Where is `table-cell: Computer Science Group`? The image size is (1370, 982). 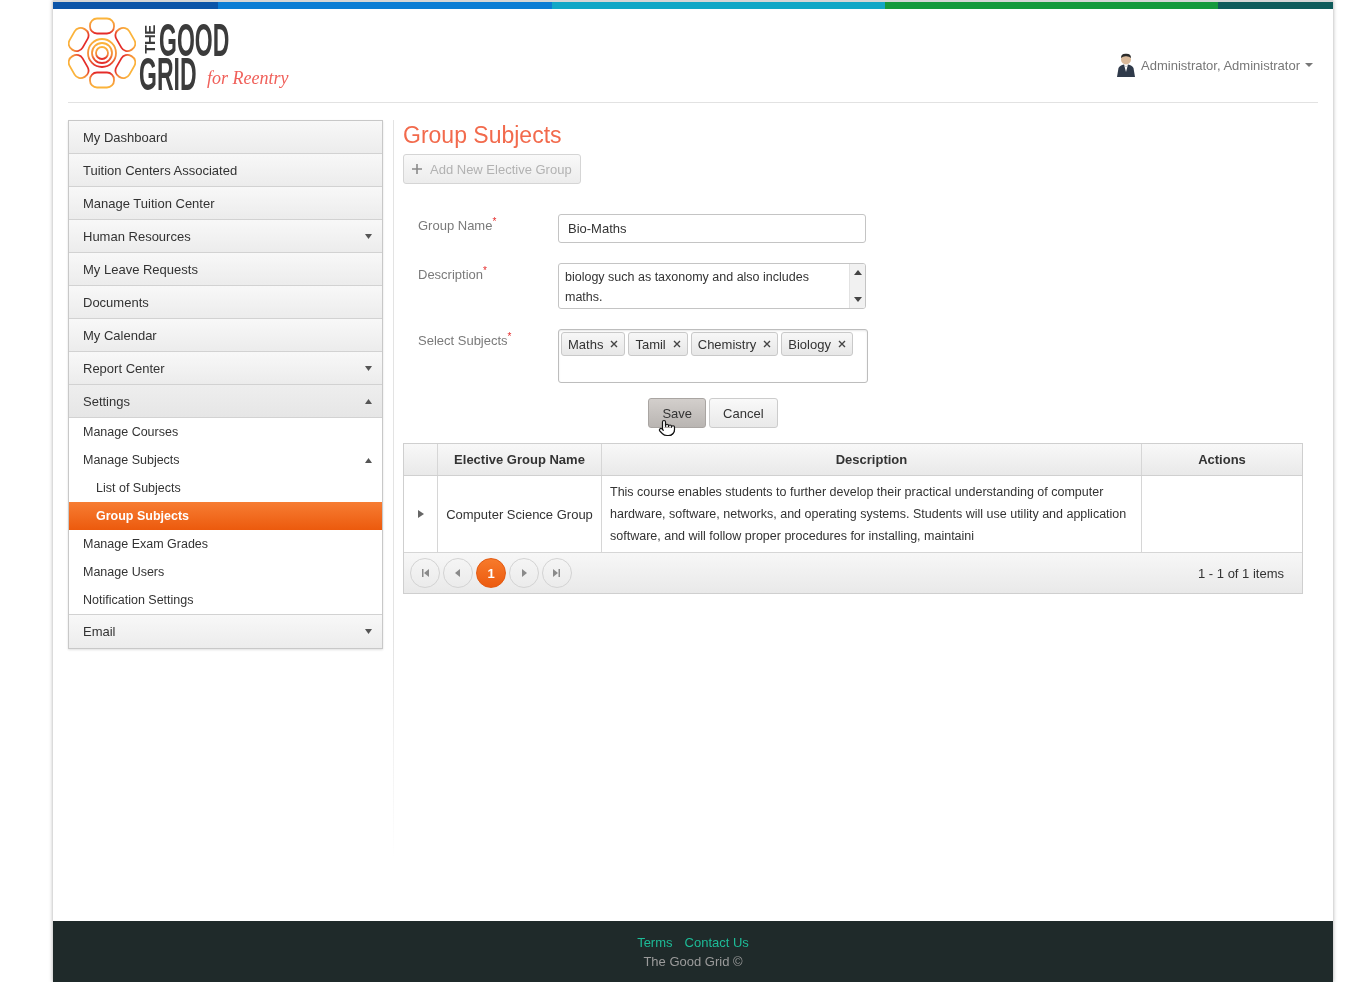
table-cell: Computer Science Group is located at coordinates (519, 514).